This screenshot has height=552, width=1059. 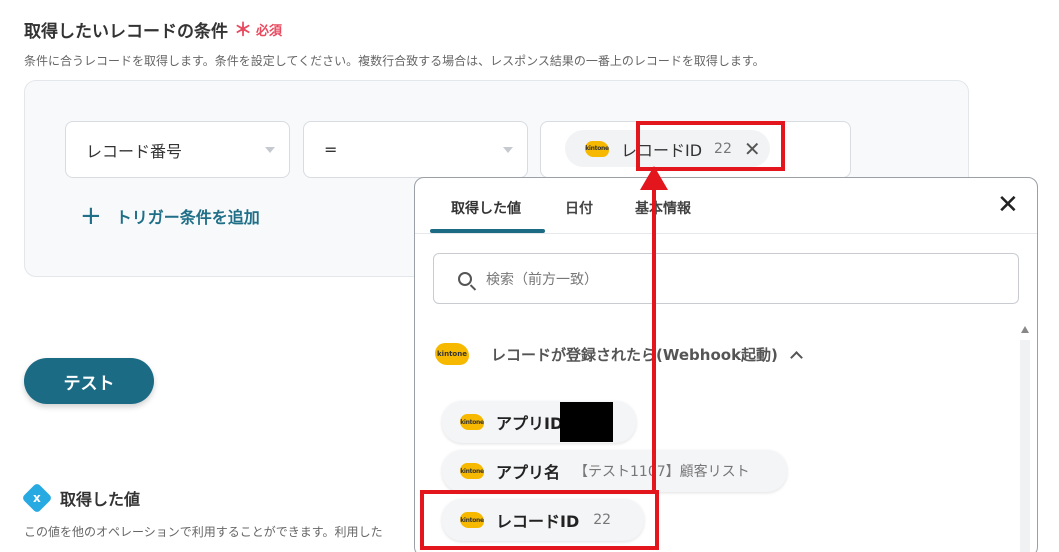 I want to click on trigger-group-header: kintone レコードが登録されたら(Webhook起動), so click(x=619, y=354).